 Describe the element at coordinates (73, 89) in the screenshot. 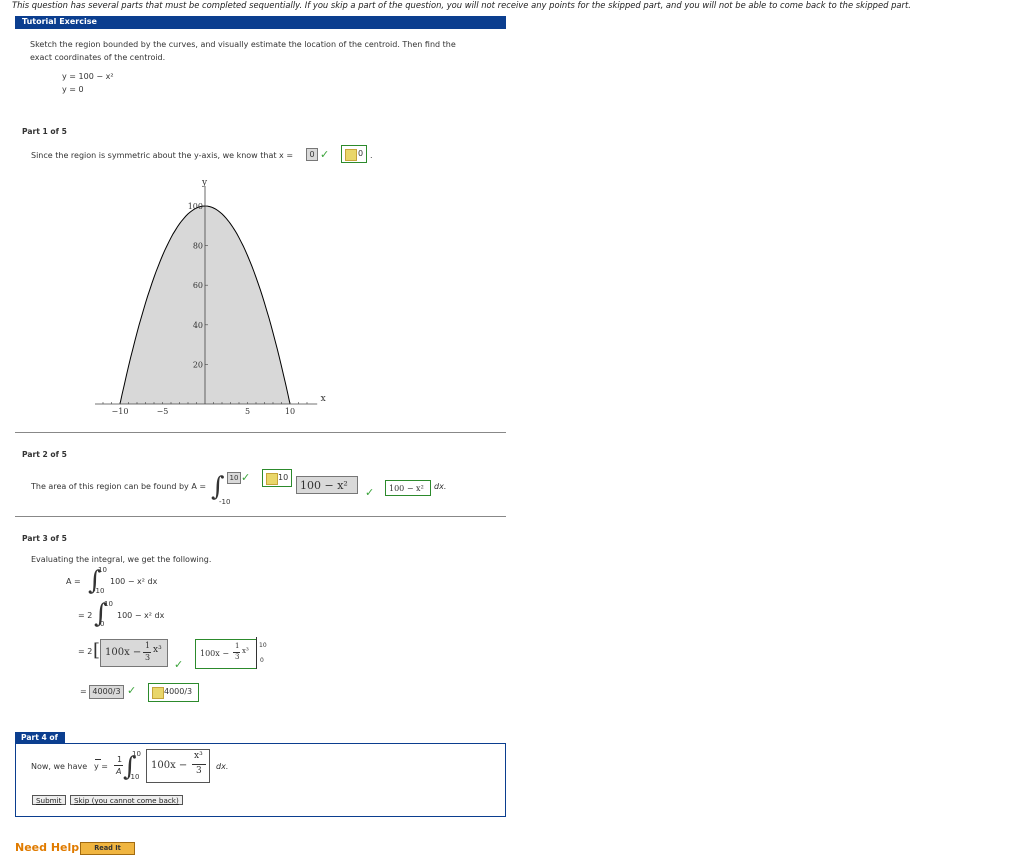

I see `curve-equation-2: y = 0` at that location.